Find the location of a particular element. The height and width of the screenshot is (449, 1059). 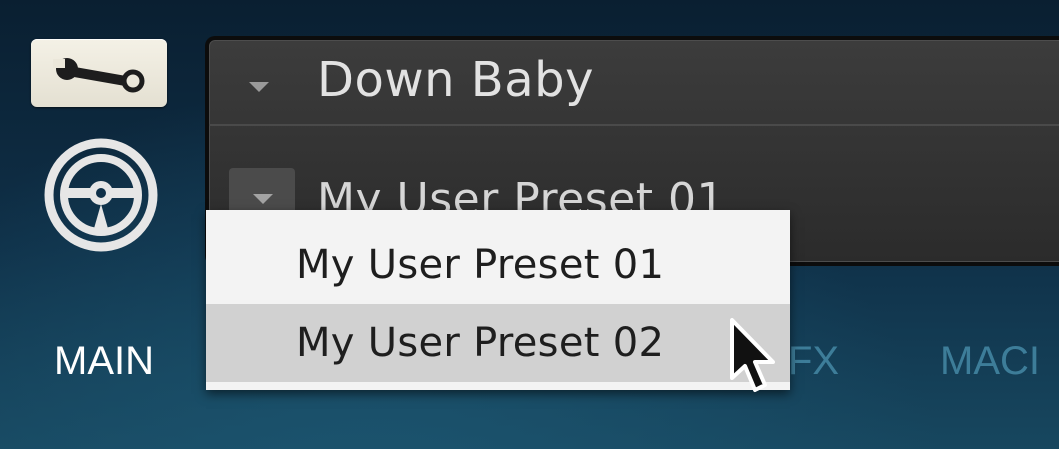

triangle-down-icon is located at coordinates (259, 87).